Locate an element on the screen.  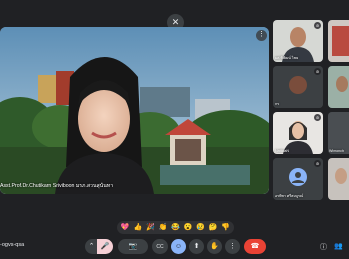
laugh-reaction-icon: 😂 is located at coordinates (175, 227).